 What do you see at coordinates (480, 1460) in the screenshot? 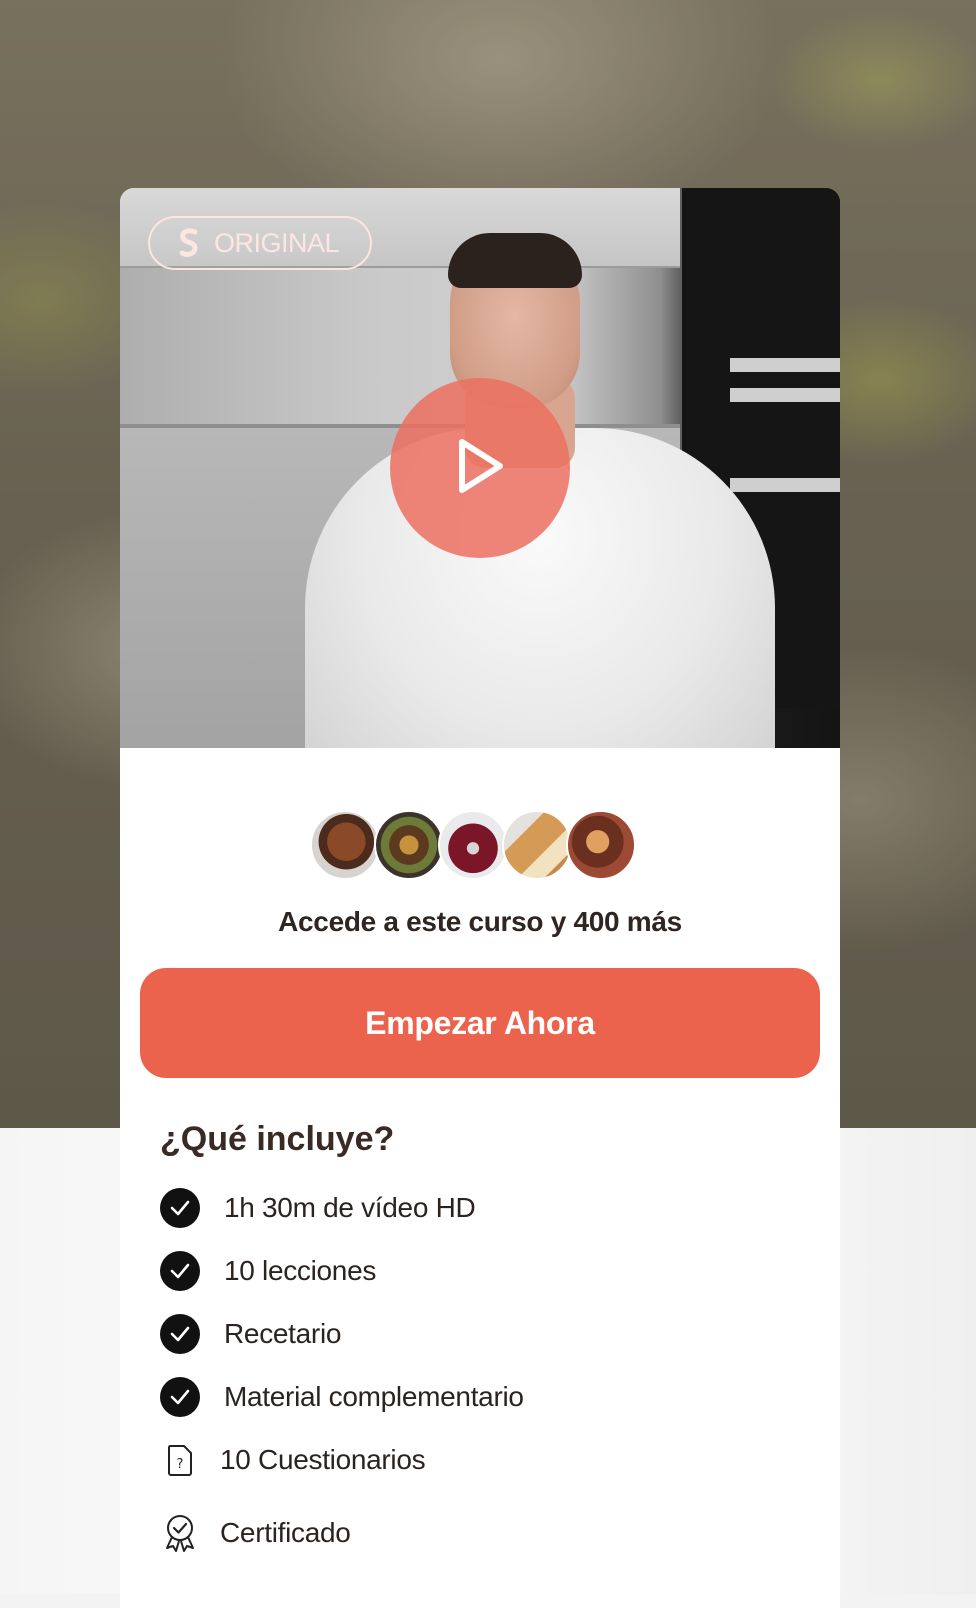
I see `list-item: ? 10 Cuestionarios` at bounding box center [480, 1460].